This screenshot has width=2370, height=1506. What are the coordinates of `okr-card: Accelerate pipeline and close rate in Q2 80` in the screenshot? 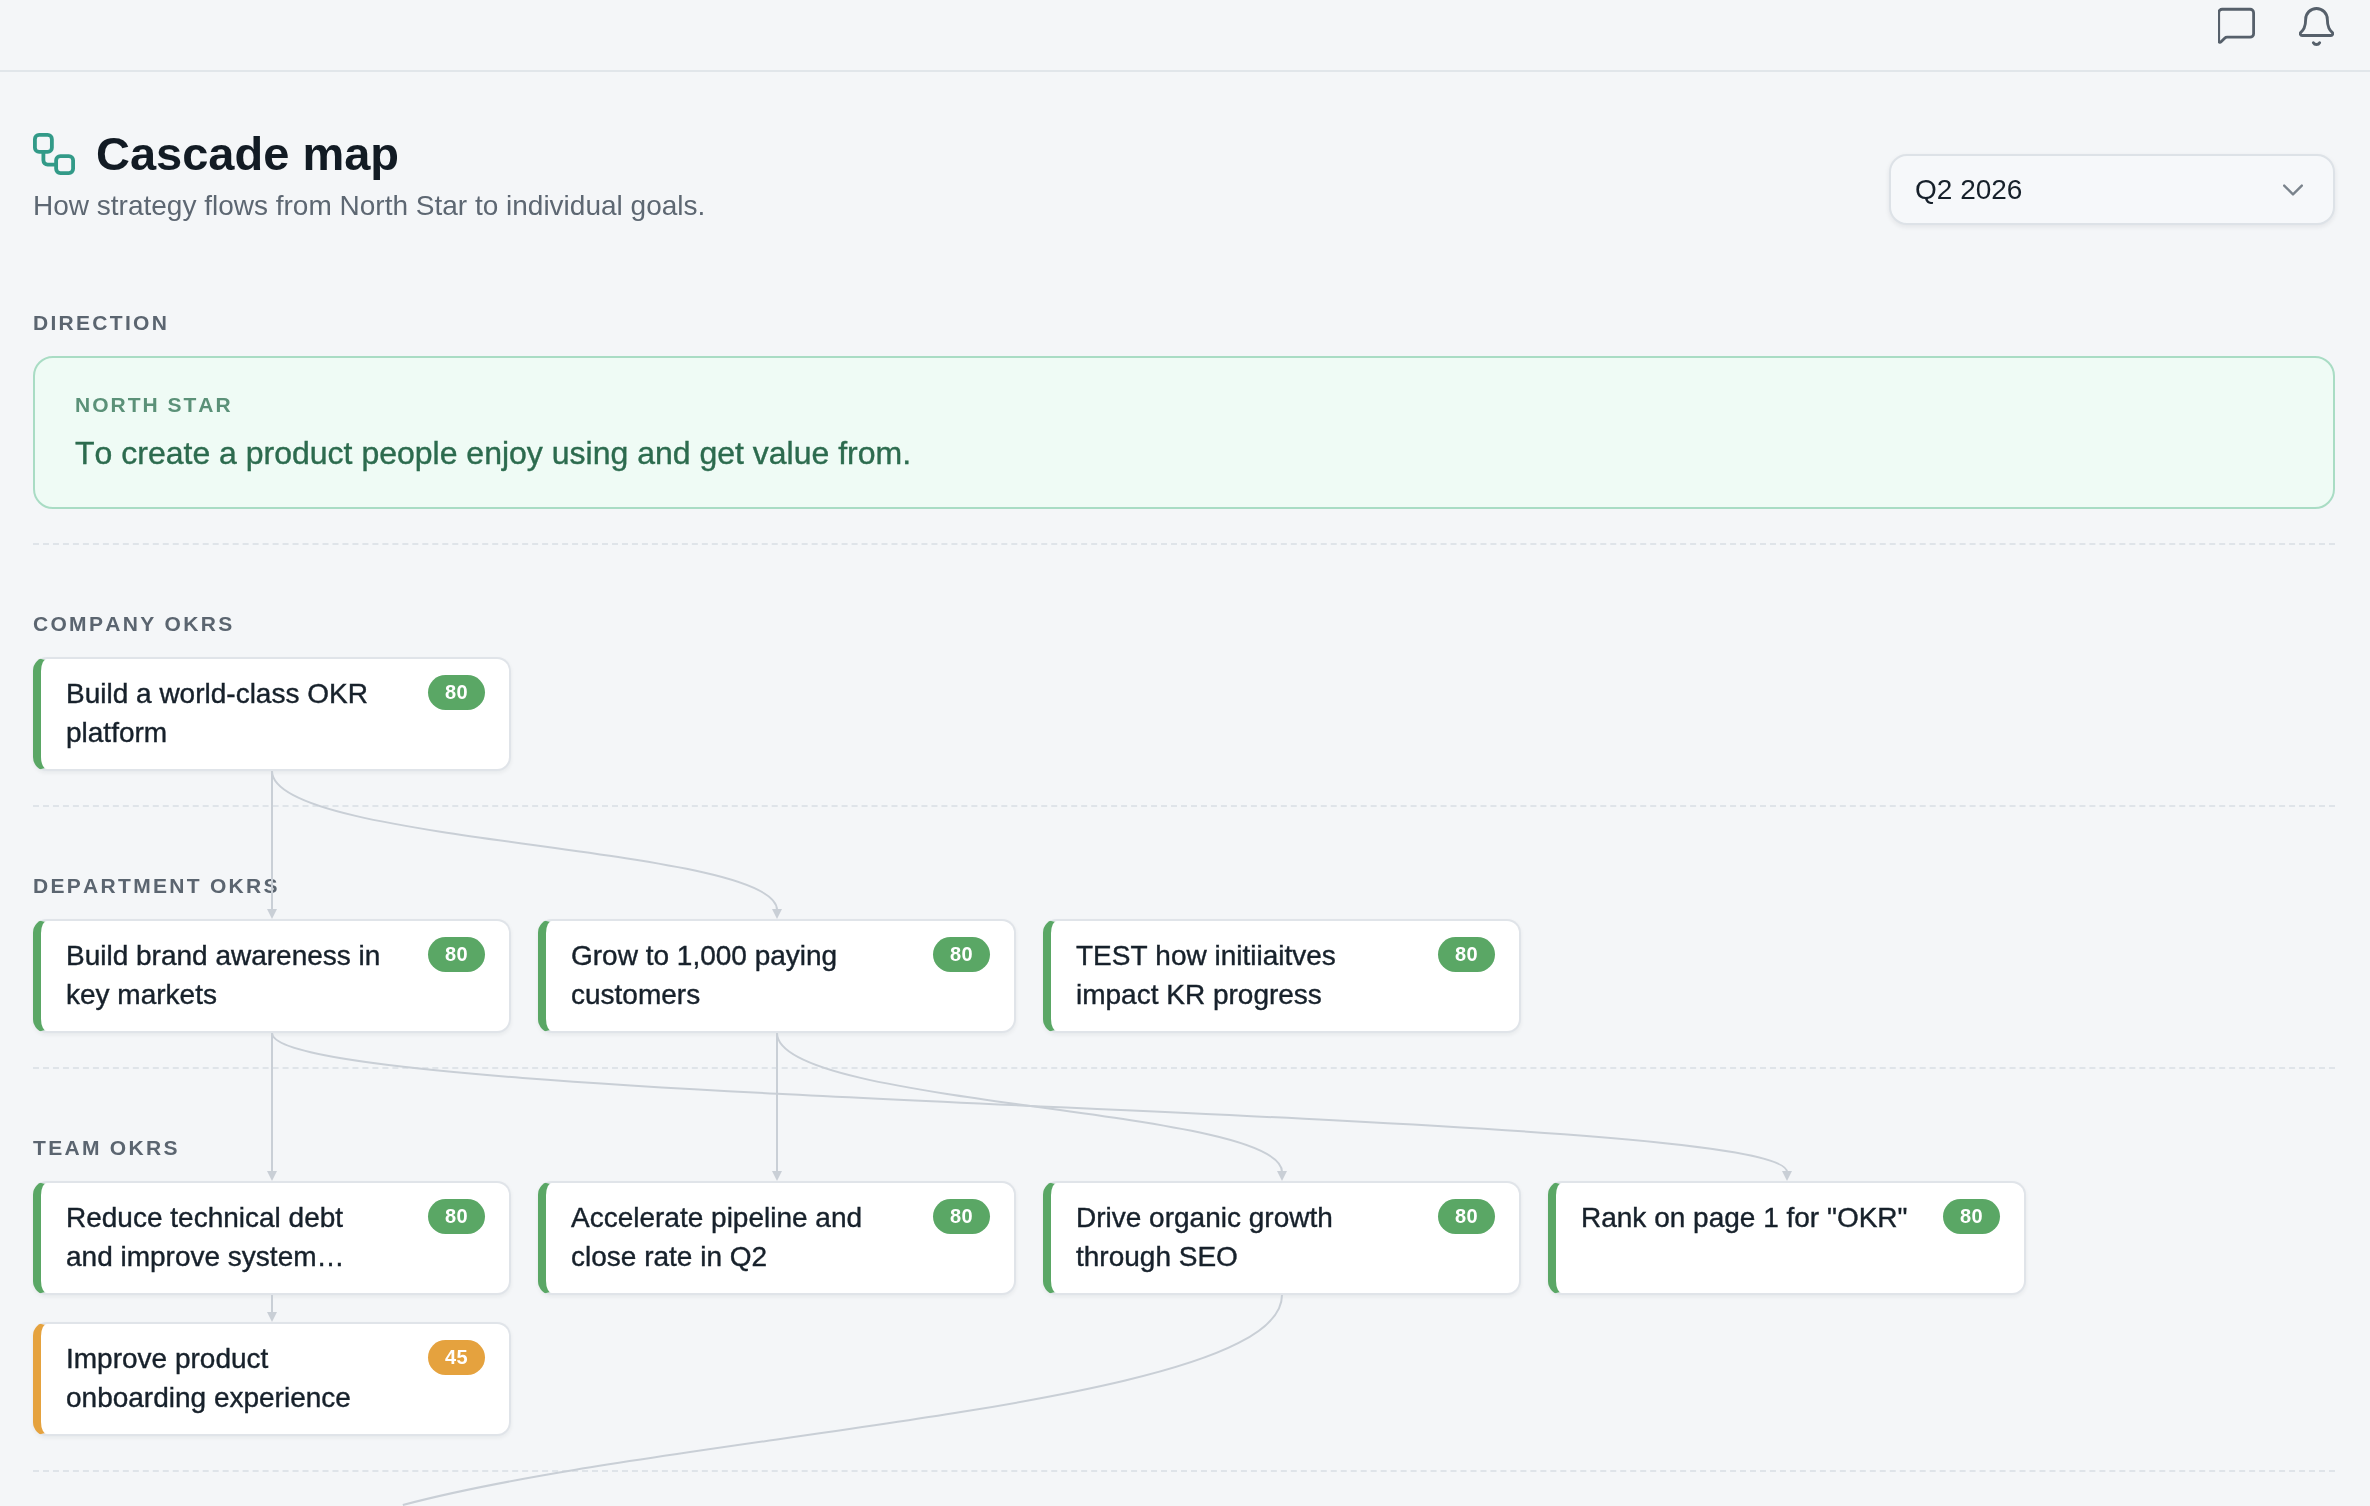 It's located at (777, 1238).